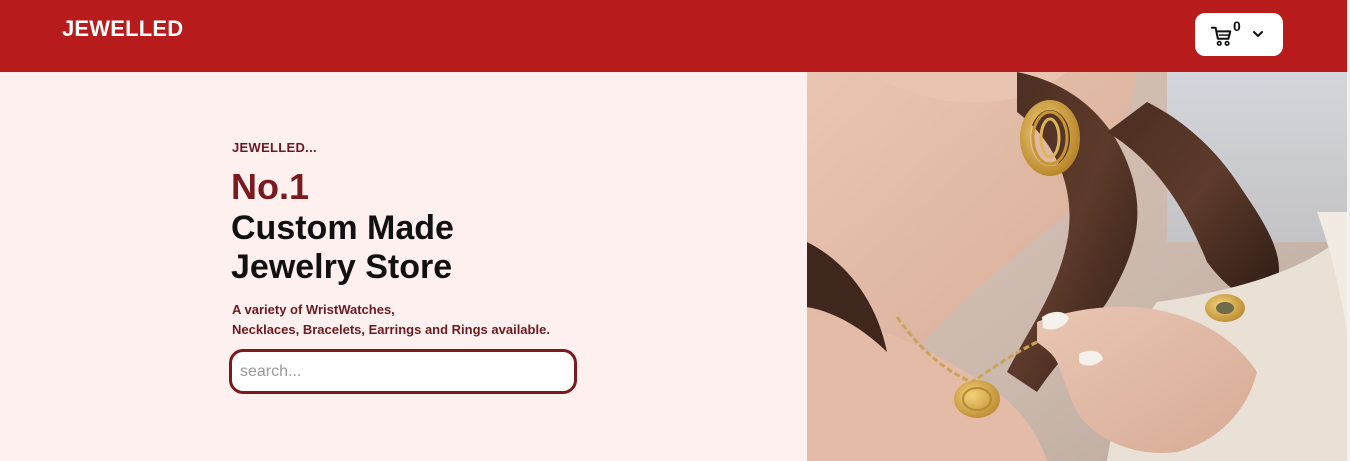 This screenshot has width=1350, height=461. What do you see at coordinates (313, 309) in the screenshot?
I see `hero-subtext-line-1: A variety of WristWatches,` at bounding box center [313, 309].